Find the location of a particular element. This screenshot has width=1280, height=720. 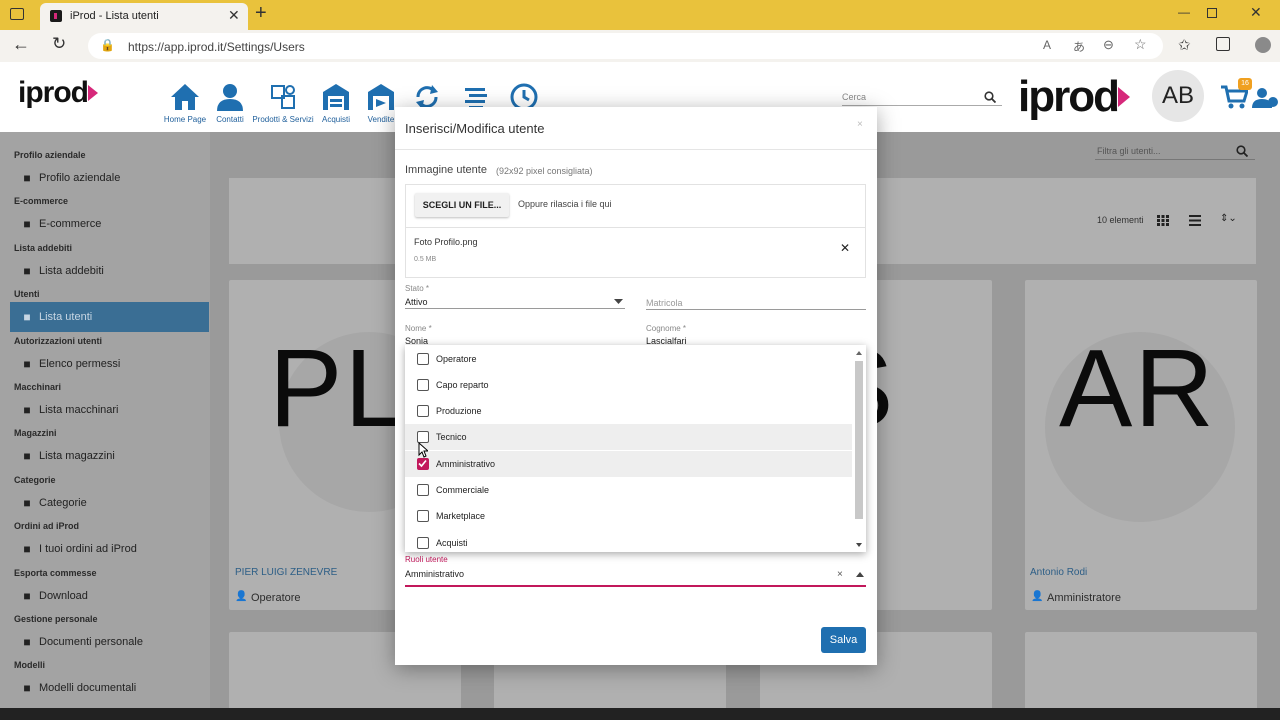

list-view-icon is located at coordinates (1195, 220).